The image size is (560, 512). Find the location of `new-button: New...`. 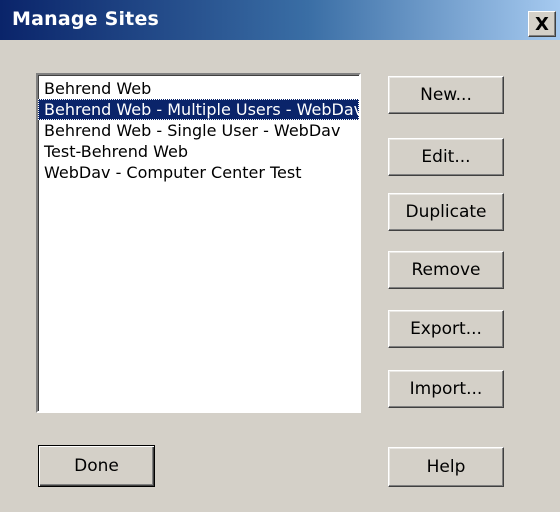

new-button: New... is located at coordinates (446, 95).